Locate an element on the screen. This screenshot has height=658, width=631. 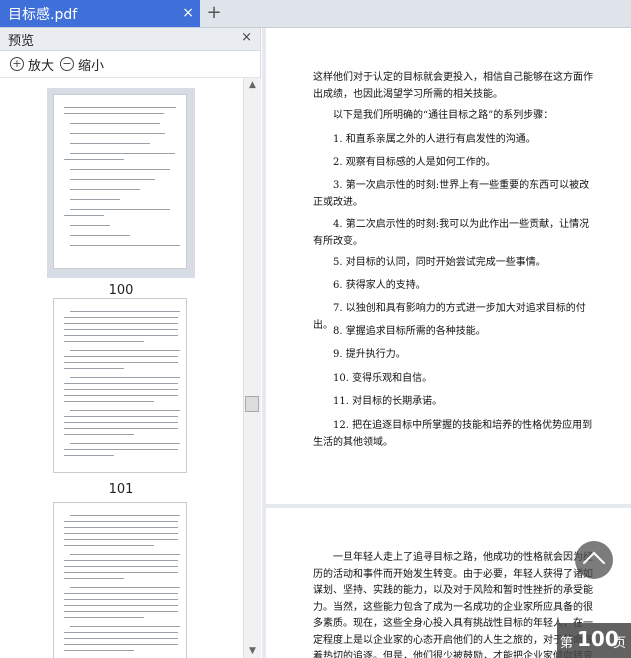
page-indicator-prefix: 第 is located at coordinates (567, 643).